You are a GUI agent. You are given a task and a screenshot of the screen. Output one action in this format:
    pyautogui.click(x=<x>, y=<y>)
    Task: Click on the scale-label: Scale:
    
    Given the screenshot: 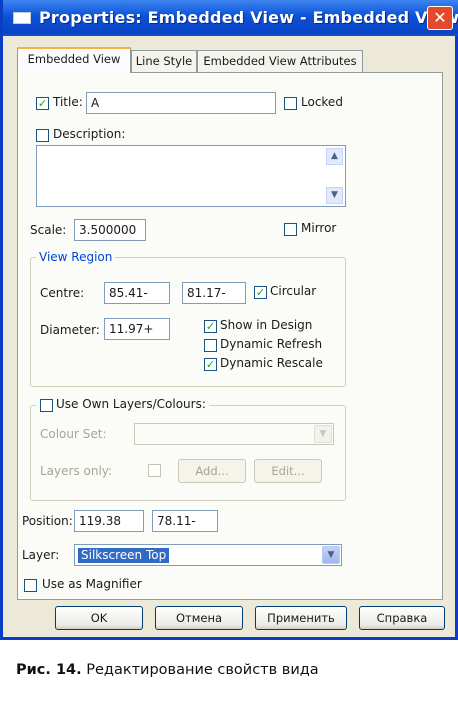 What is the action you would take?
    pyautogui.click(x=48, y=230)
    